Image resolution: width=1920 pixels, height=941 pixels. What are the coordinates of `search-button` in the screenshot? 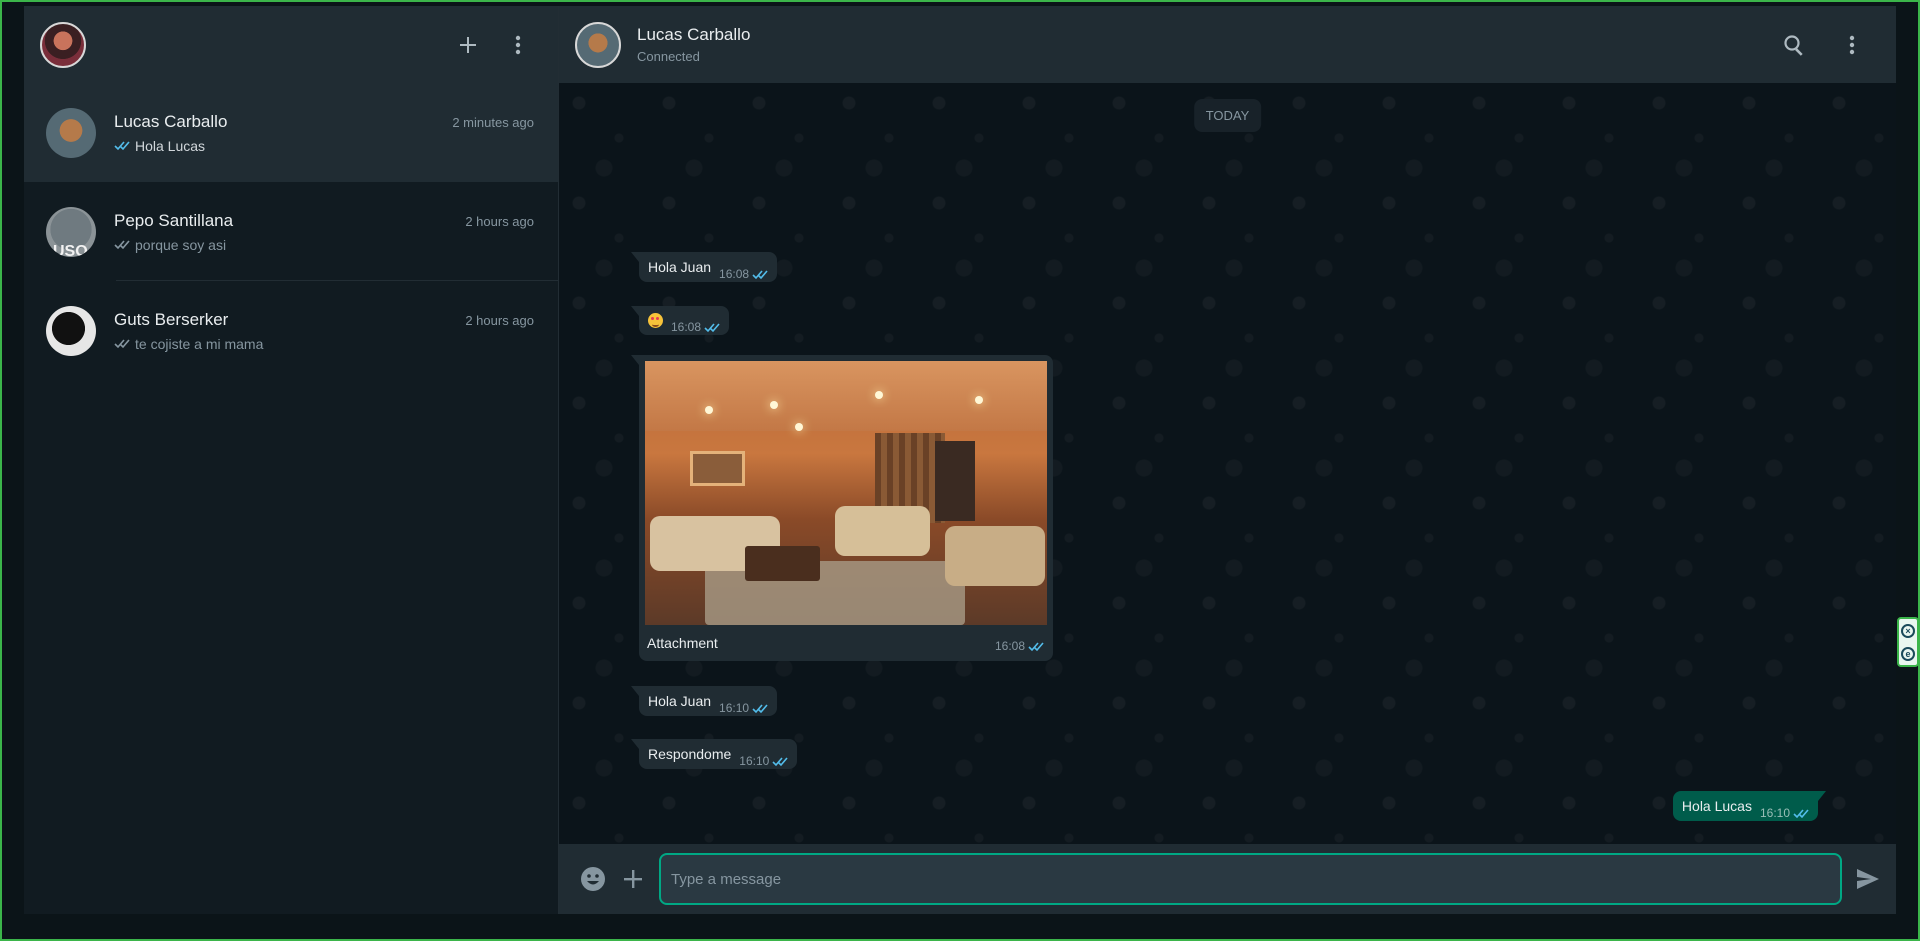 It's located at (1794, 45).